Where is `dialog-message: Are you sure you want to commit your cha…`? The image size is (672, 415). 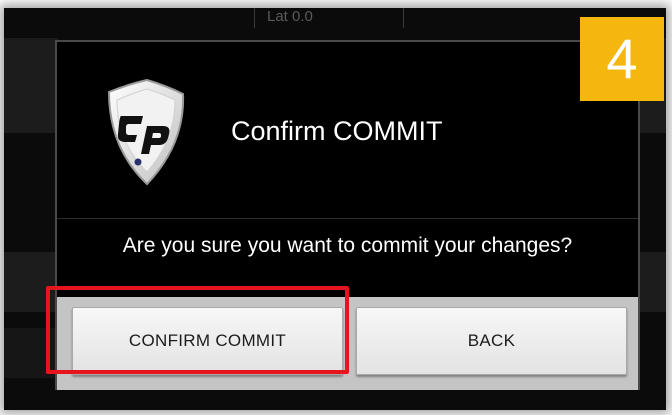
dialog-message: Are you sure you want to commit your cha… is located at coordinates (347, 245).